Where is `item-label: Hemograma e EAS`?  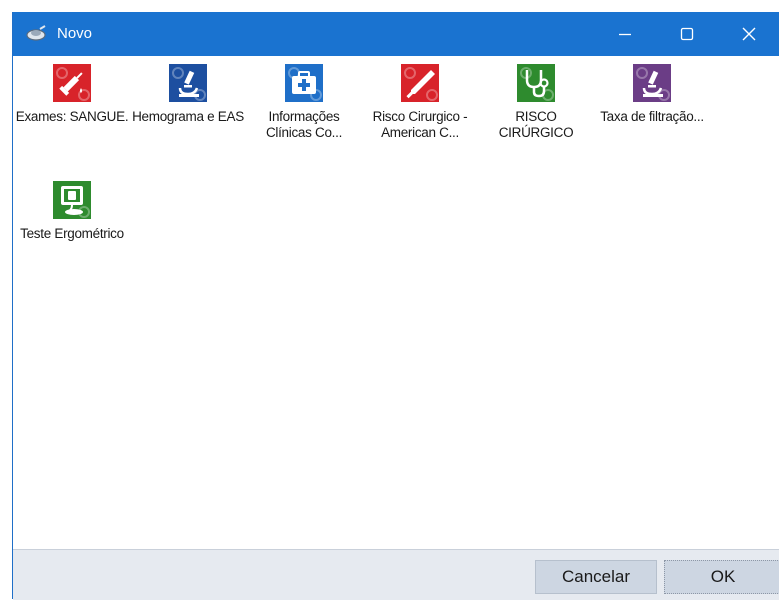
item-label: Hemograma e EAS is located at coordinates (188, 116).